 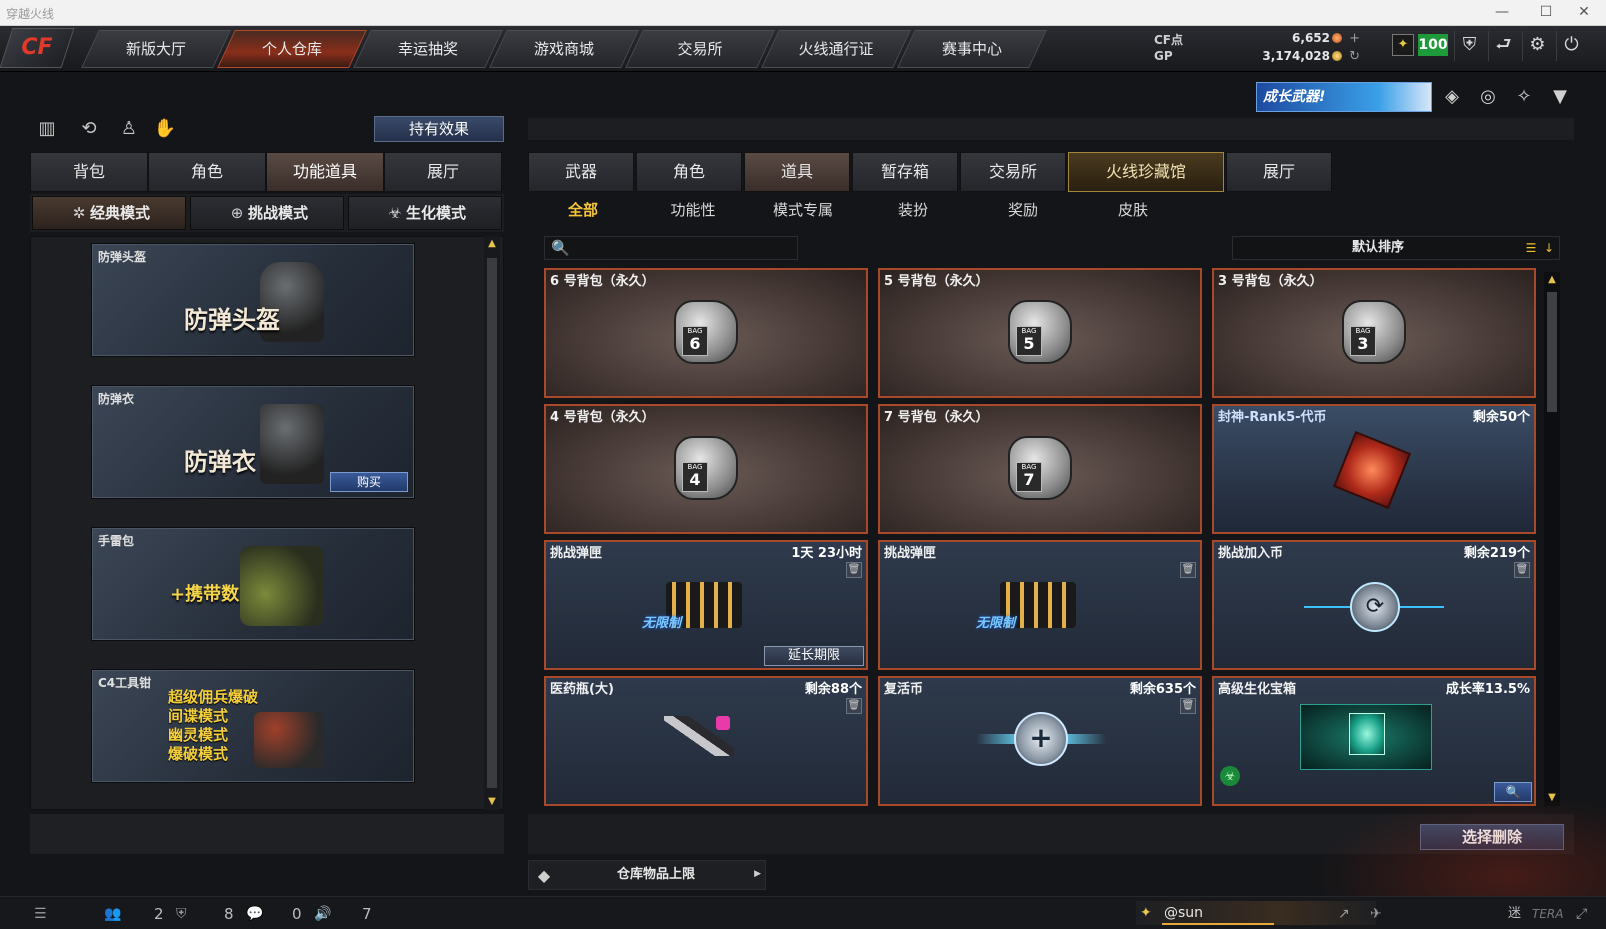 I want to click on select-delete-button: 选择删除, so click(x=1492, y=837).